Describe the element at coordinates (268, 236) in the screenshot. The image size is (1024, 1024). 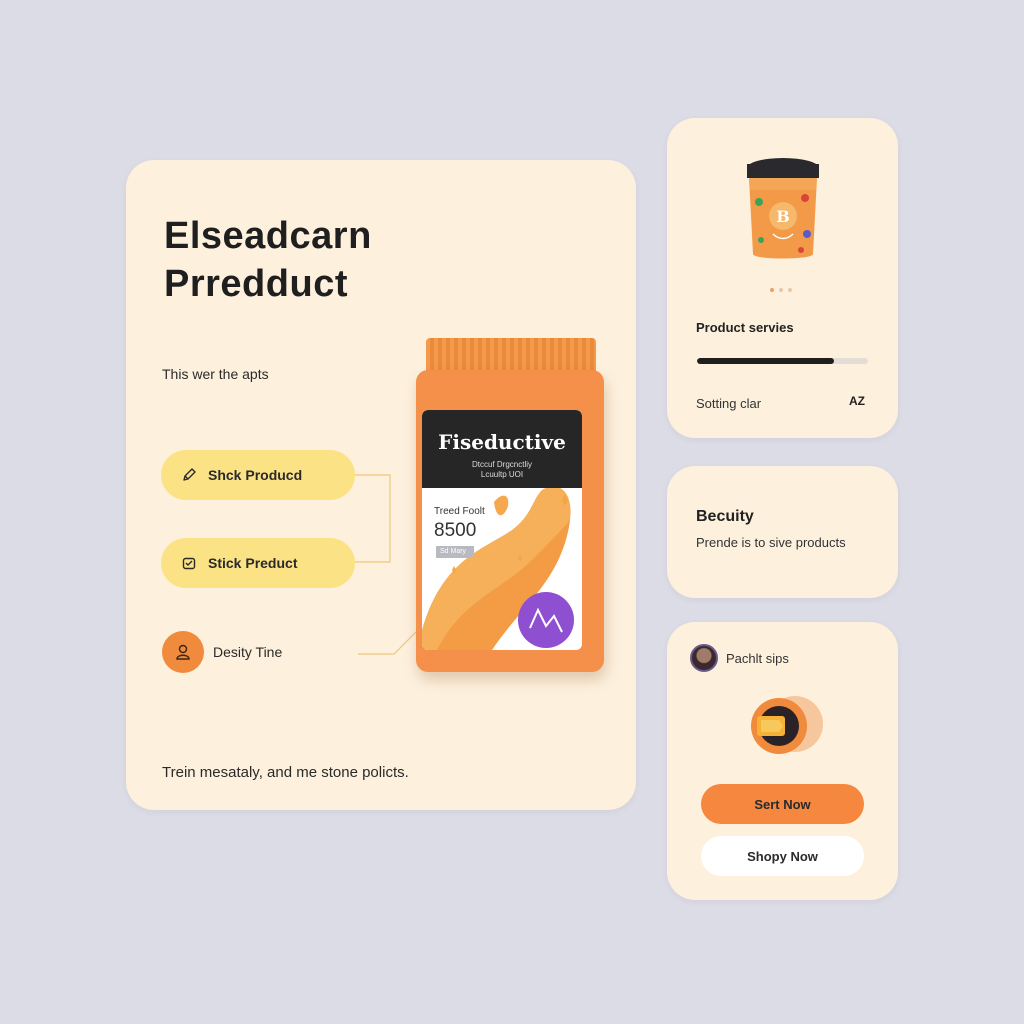
I see `page-title-line-1: Elseadcarn` at that location.